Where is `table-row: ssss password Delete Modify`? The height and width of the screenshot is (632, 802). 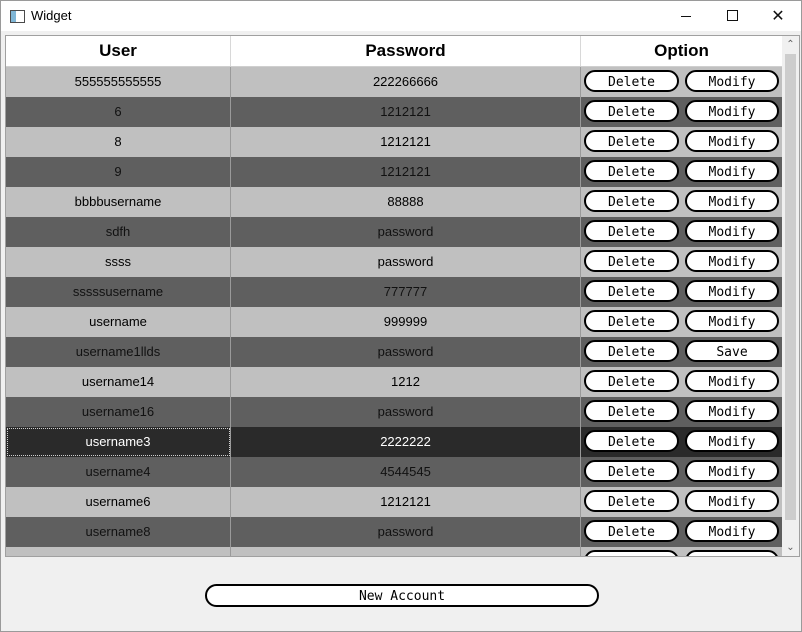
table-row: ssss password Delete Modify is located at coordinates (394, 262).